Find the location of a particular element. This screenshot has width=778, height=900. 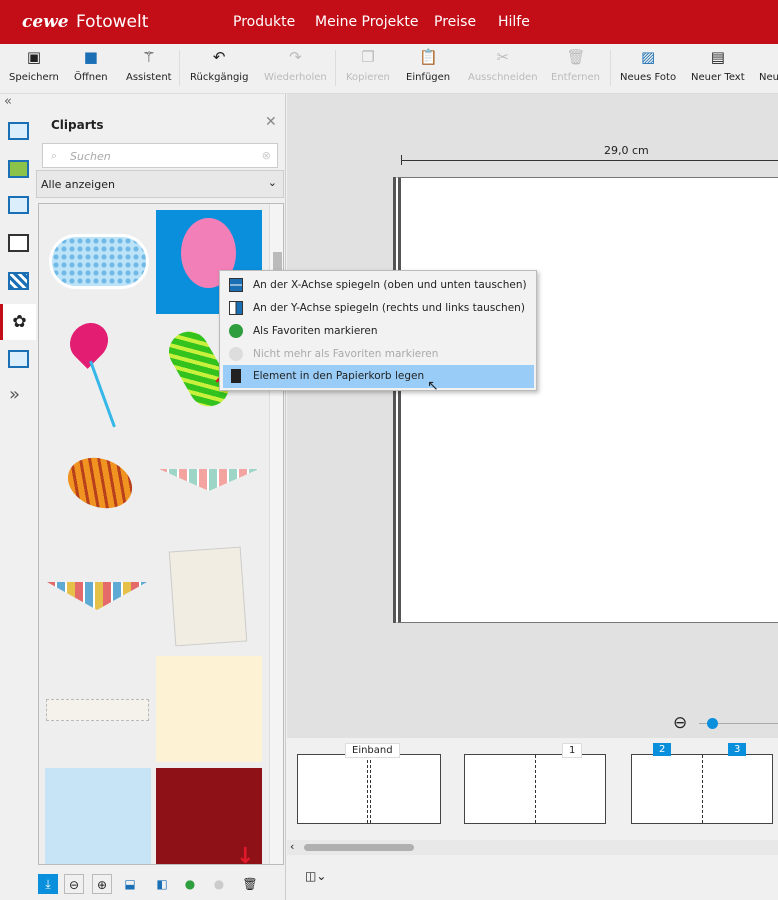

wand-icon: ⚚ is located at coordinates (149, 57).